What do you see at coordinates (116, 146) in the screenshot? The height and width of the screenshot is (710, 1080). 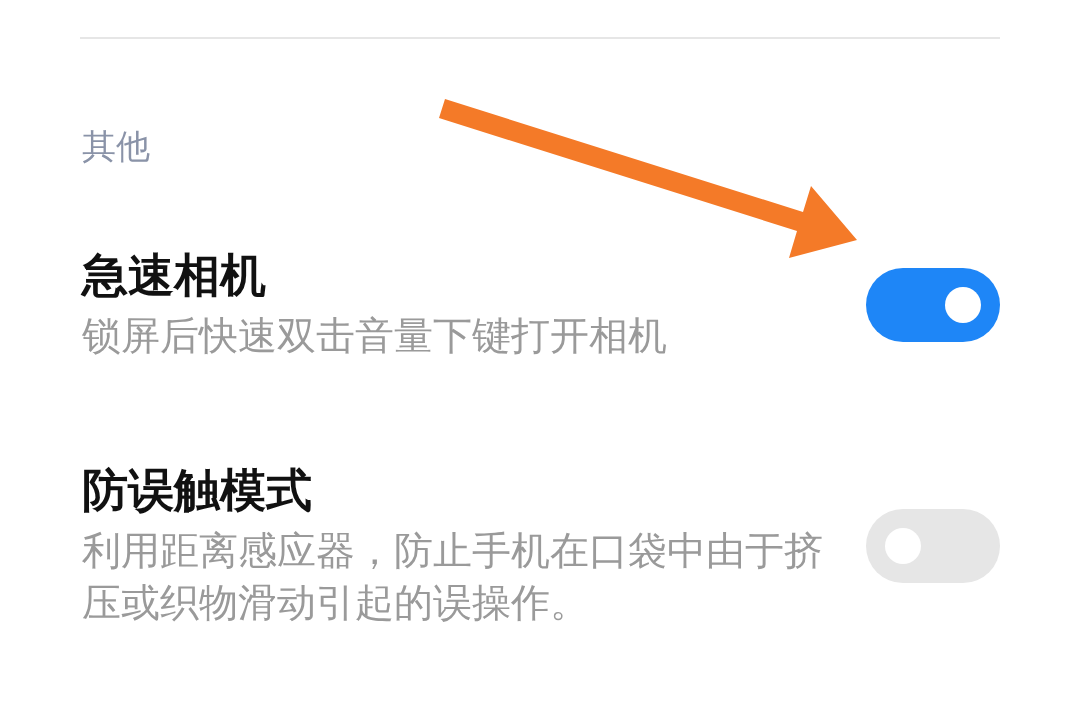 I see `section-header: 其他` at bounding box center [116, 146].